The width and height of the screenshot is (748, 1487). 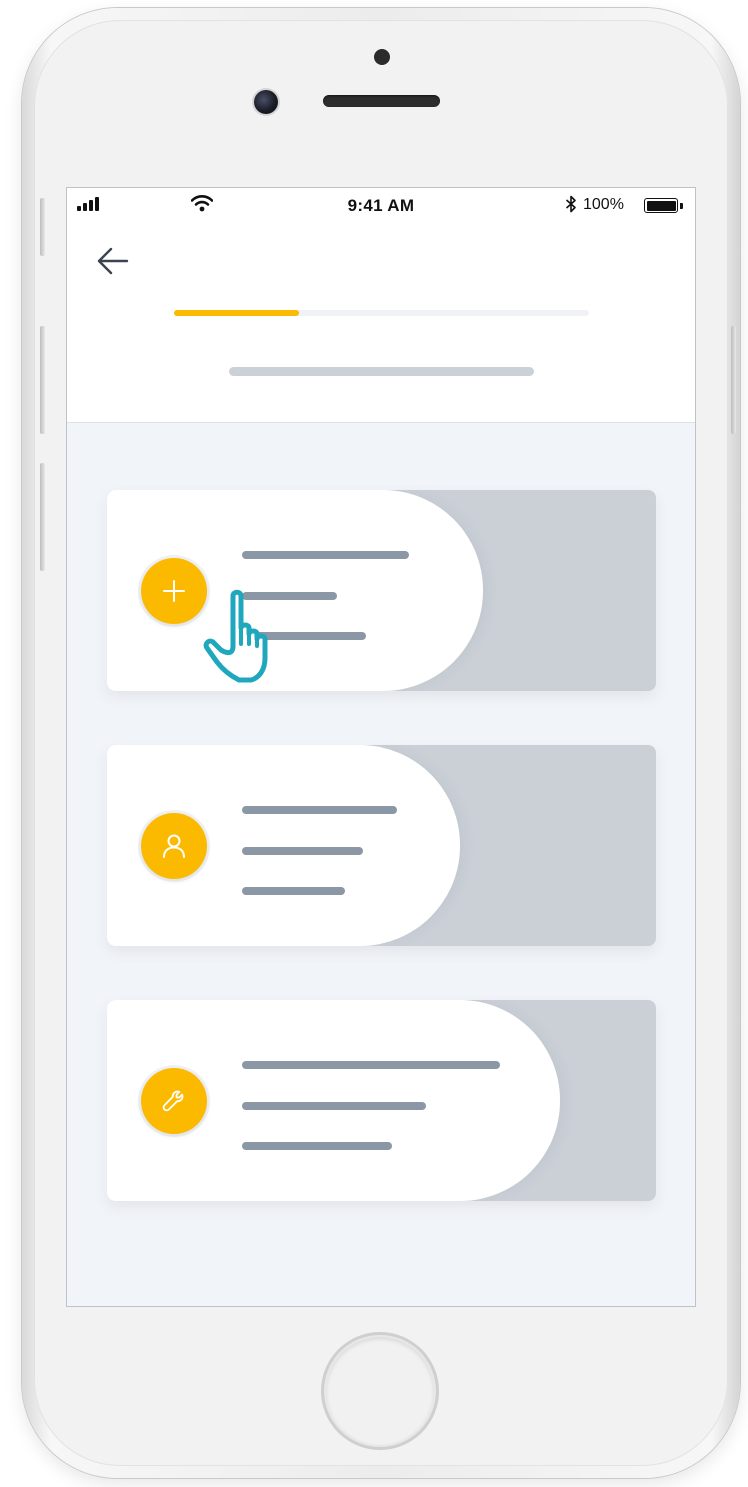 I want to click on progress-bar, so click(x=381, y=313).